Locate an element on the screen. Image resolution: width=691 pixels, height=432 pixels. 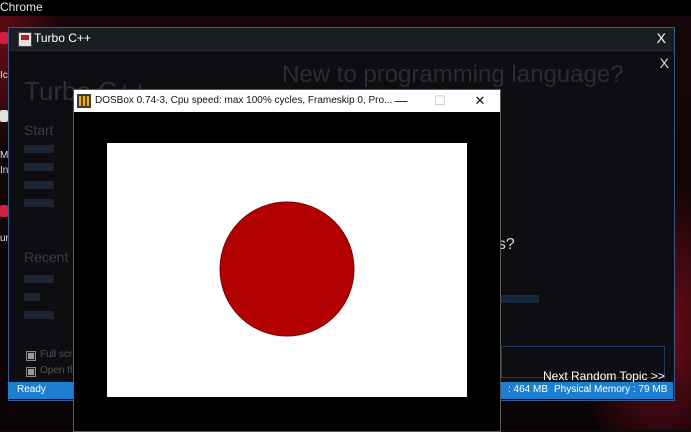
red-circle is located at coordinates (287, 269).